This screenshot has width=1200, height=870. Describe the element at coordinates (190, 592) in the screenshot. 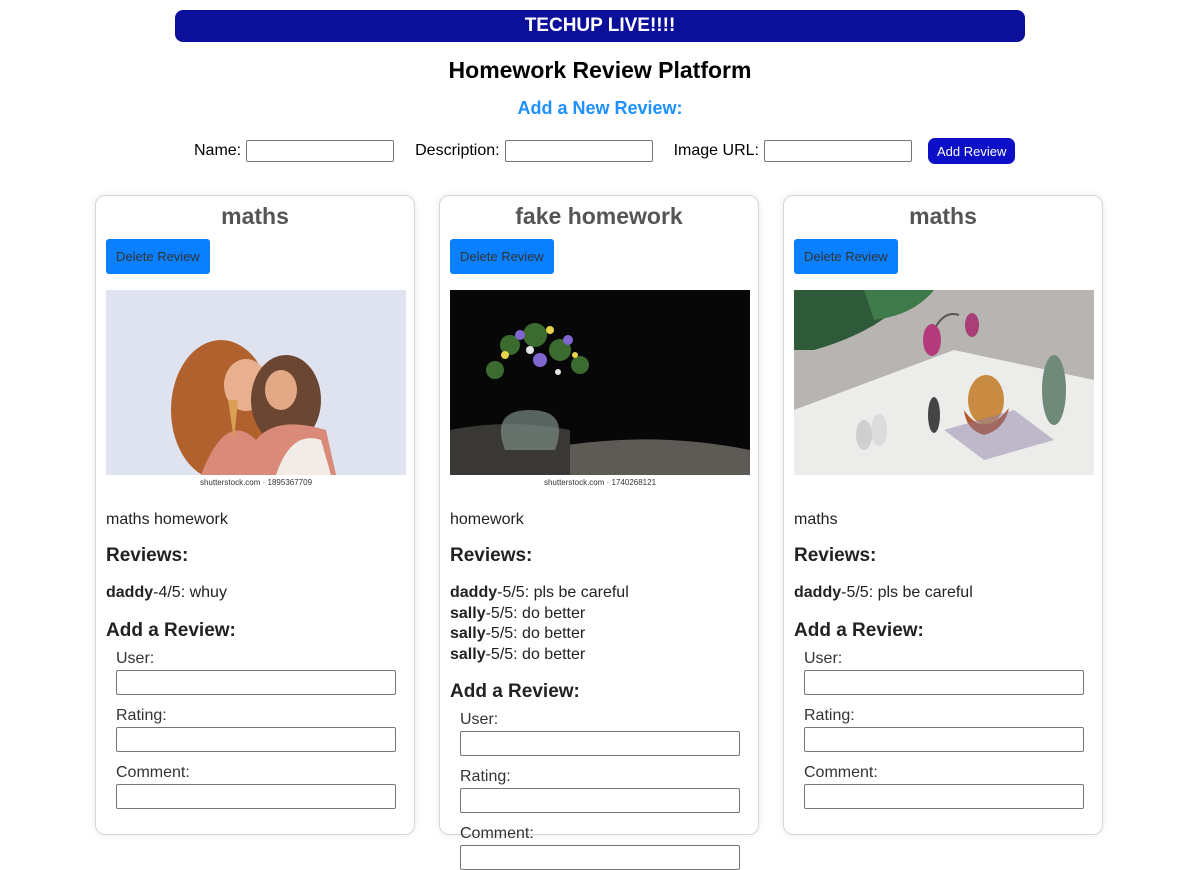

I see `review-text: -4/5: whuy` at that location.